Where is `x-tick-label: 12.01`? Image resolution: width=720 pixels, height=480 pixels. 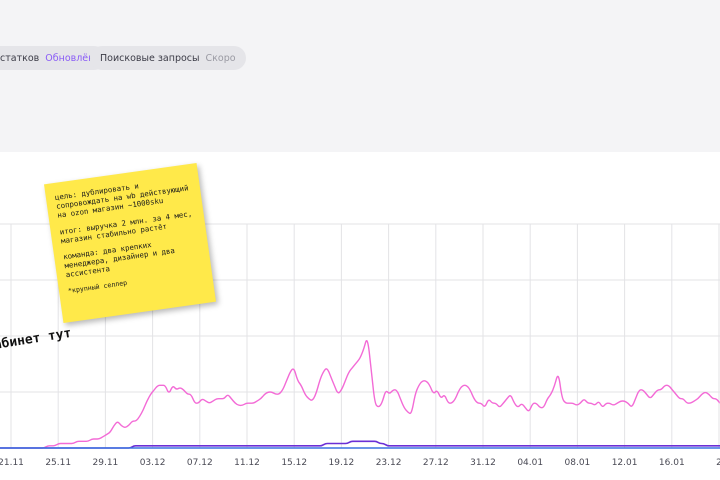 x-tick-label: 12.01 is located at coordinates (625, 463).